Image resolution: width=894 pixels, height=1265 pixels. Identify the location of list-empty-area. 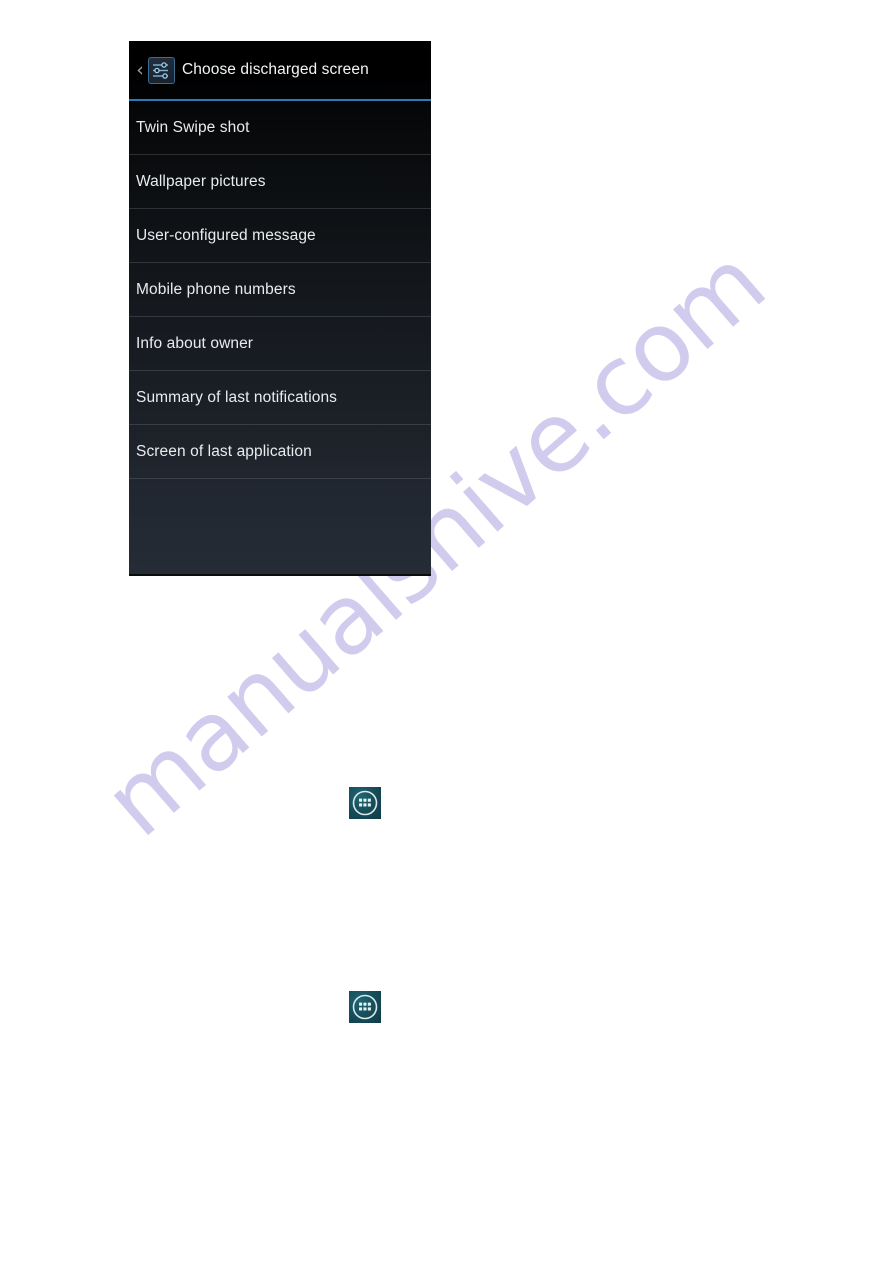
(280, 525).